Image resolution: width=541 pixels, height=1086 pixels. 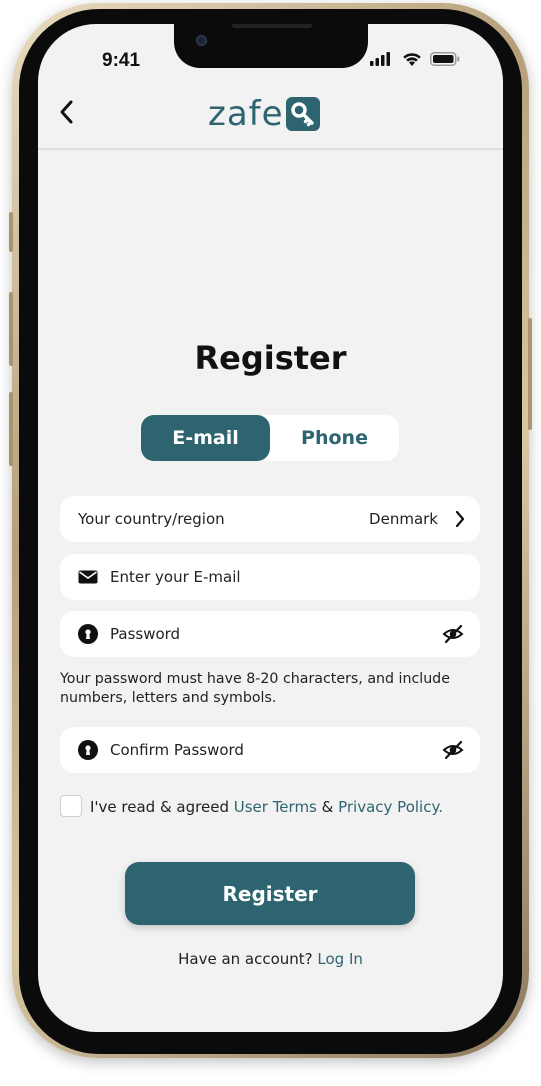 I want to click on email-field: Enter your E-mail, so click(x=270, y=577).